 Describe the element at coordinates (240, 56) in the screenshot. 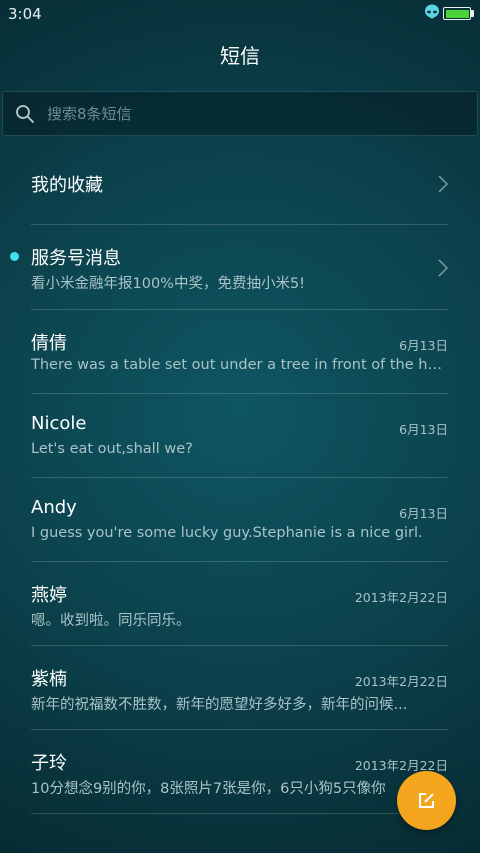

I see `page-title: 短信` at that location.